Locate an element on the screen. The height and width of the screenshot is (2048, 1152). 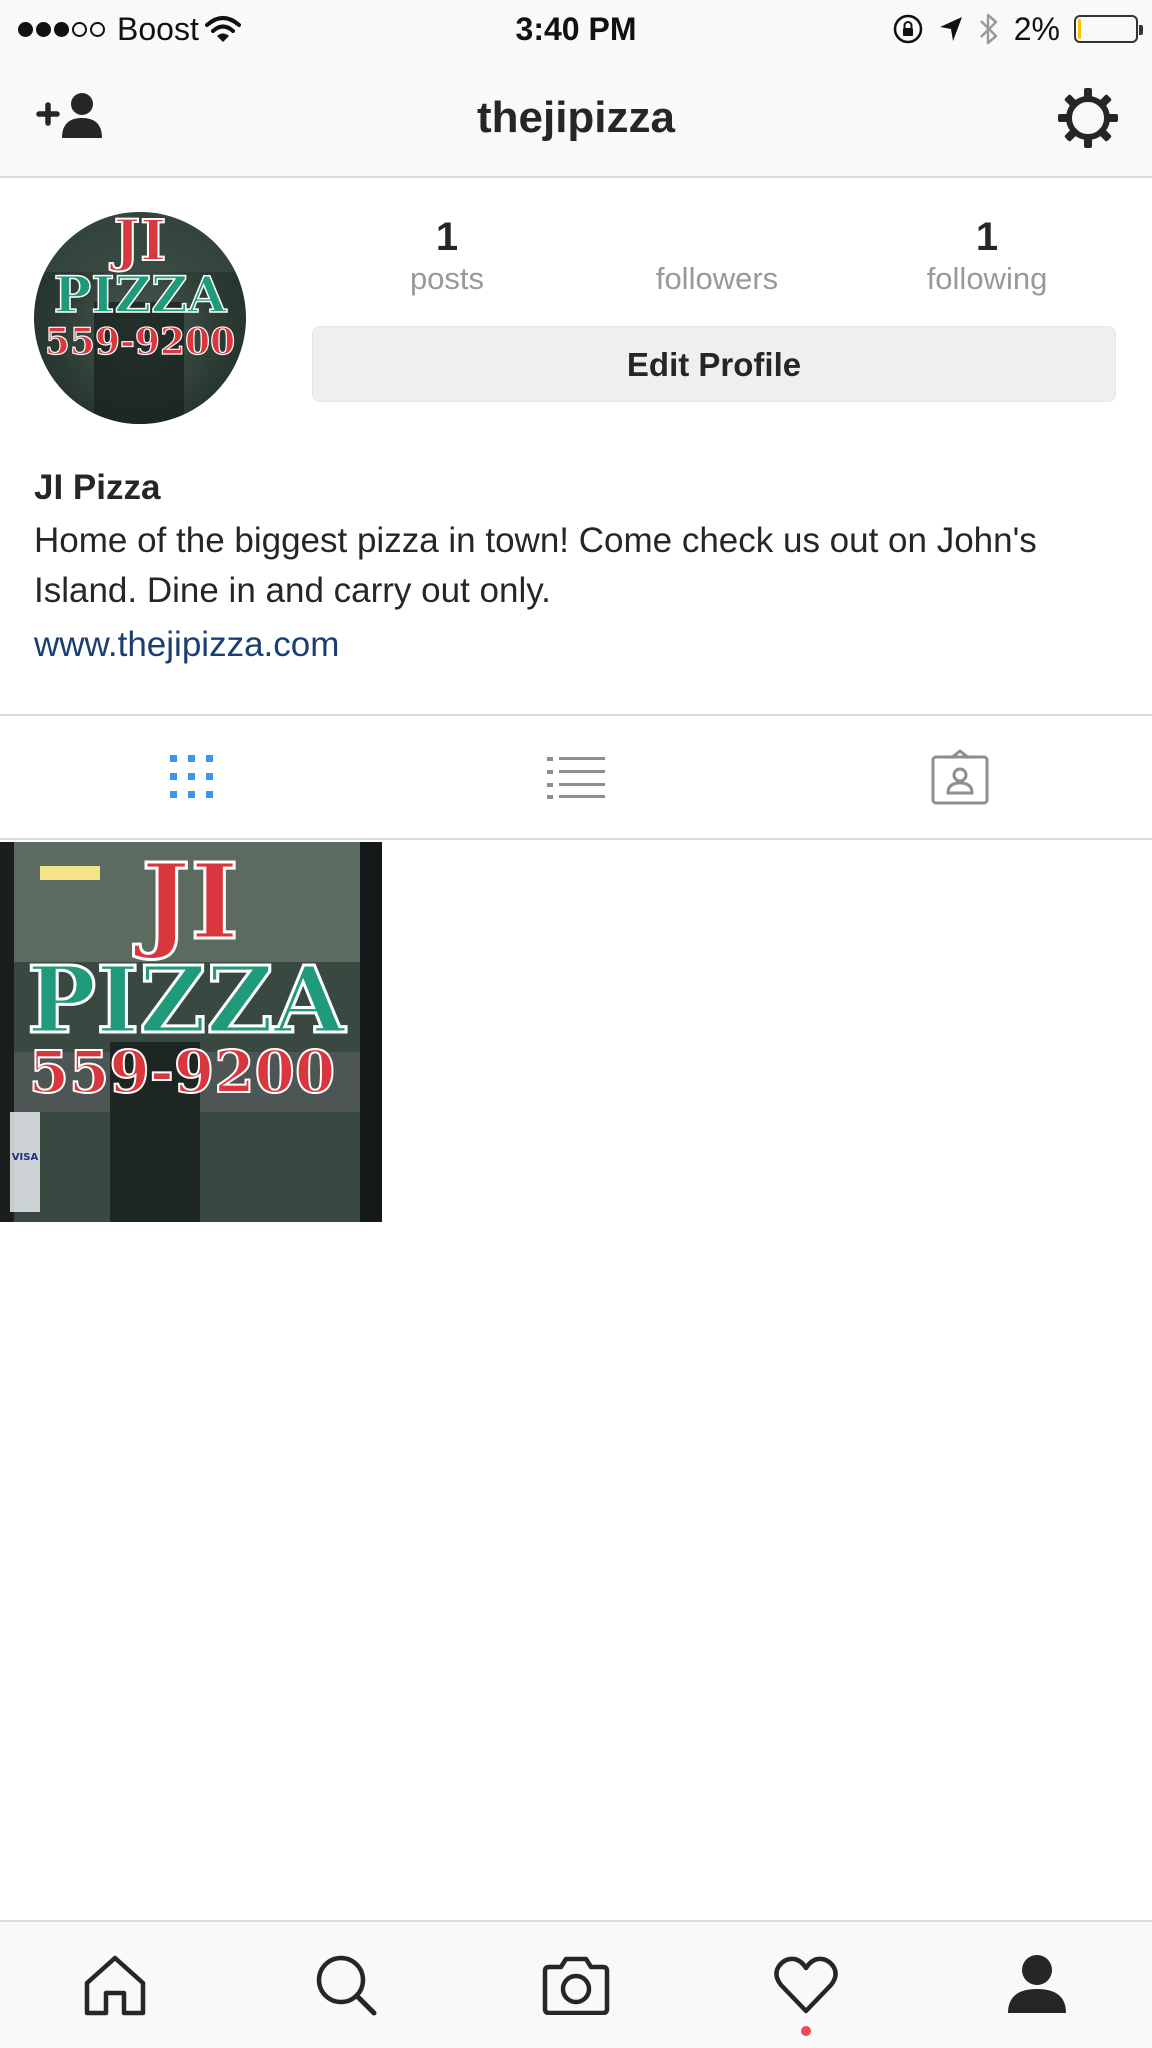
edit-profile-button: Edit Profile is located at coordinates (714, 364).